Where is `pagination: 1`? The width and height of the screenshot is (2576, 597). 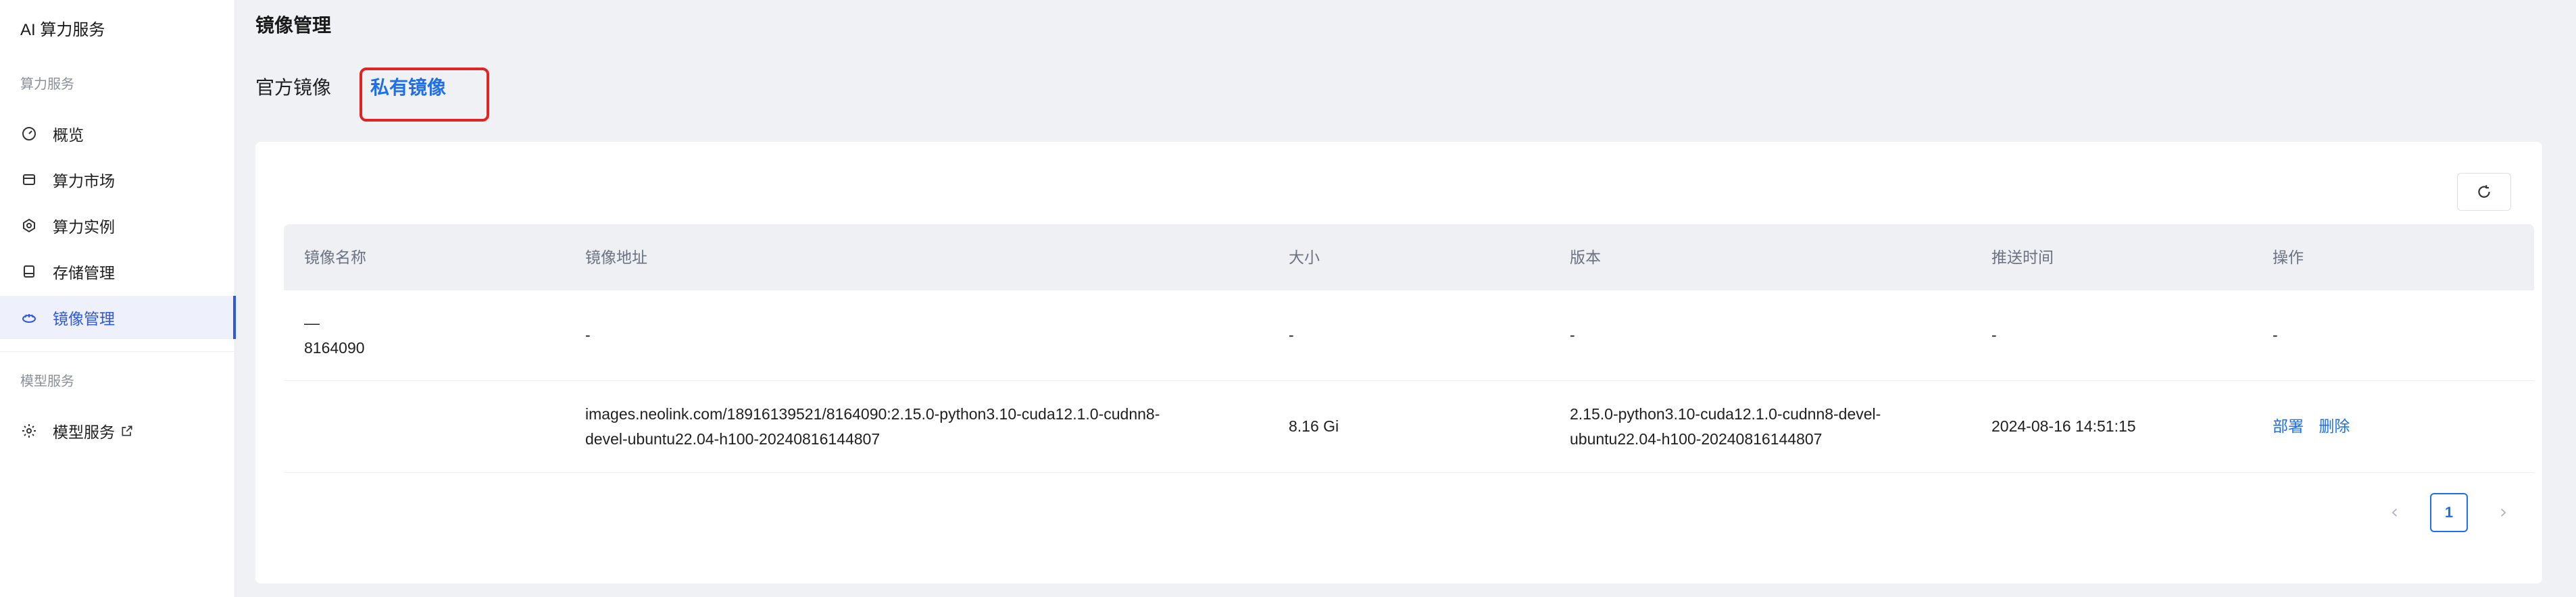
pagination: 1 is located at coordinates (2449, 513).